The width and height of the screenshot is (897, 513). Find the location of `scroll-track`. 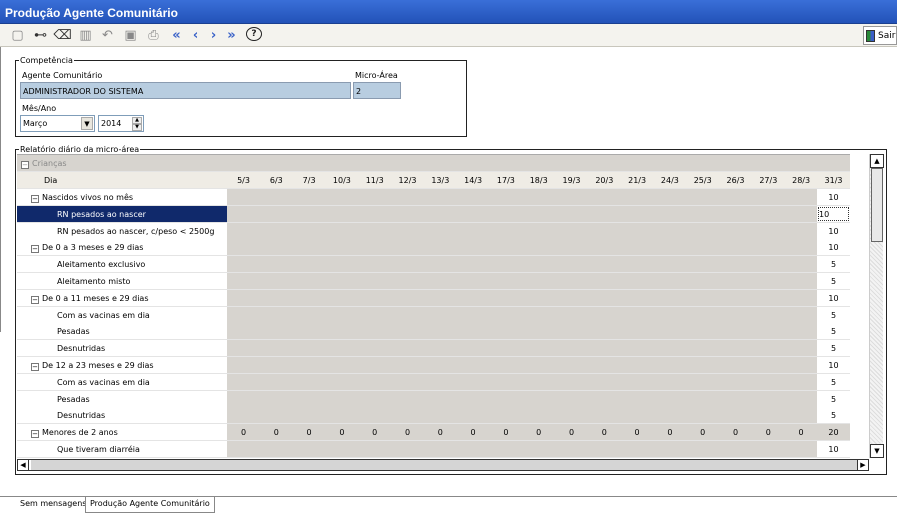

scroll-track is located at coordinates (444, 465).